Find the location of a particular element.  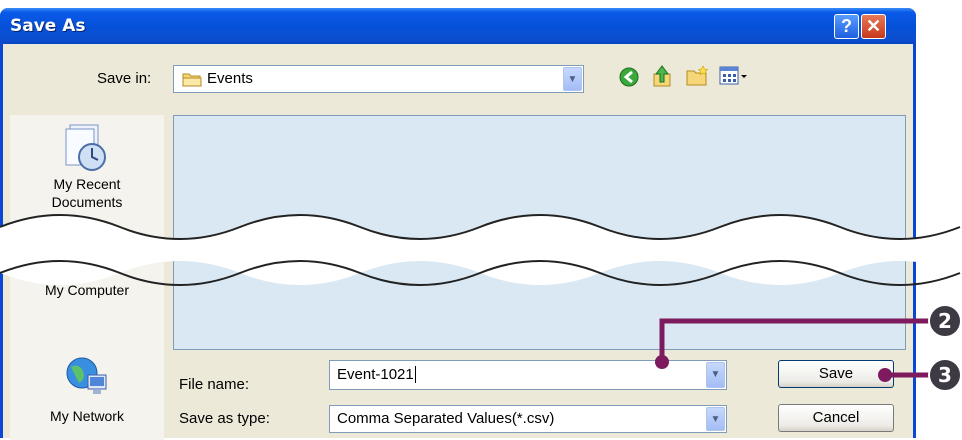

callout-2: 2 is located at coordinates (945, 321).